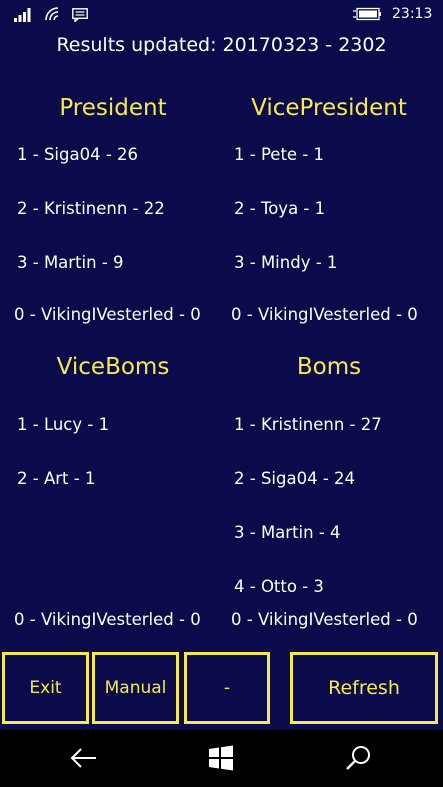 This screenshot has width=443, height=787. Describe the element at coordinates (329, 108) in the screenshot. I see `vicepresident-heading: VicePresident` at that location.